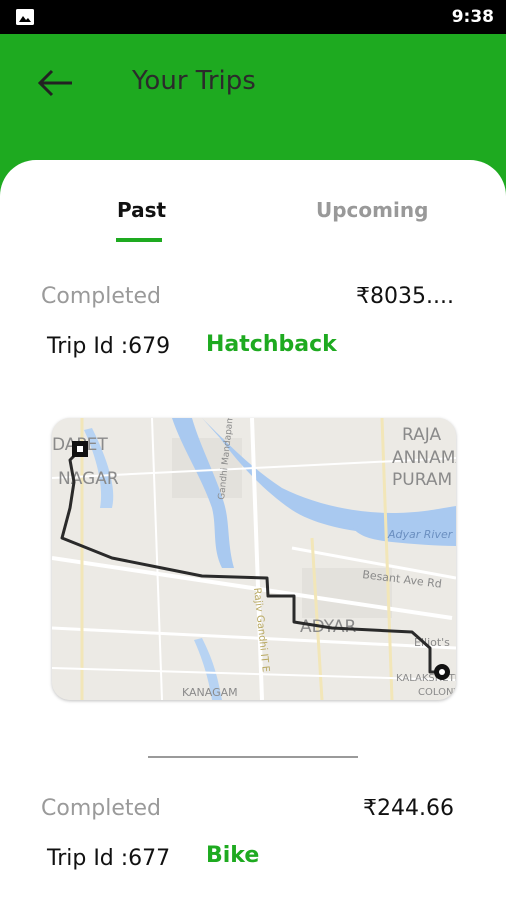 The height and width of the screenshot is (900, 506). What do you see at coordinates (109, 858) in the screenshot?
I see `trip-id: Trip Id :677` at bounding box center [109, 858].